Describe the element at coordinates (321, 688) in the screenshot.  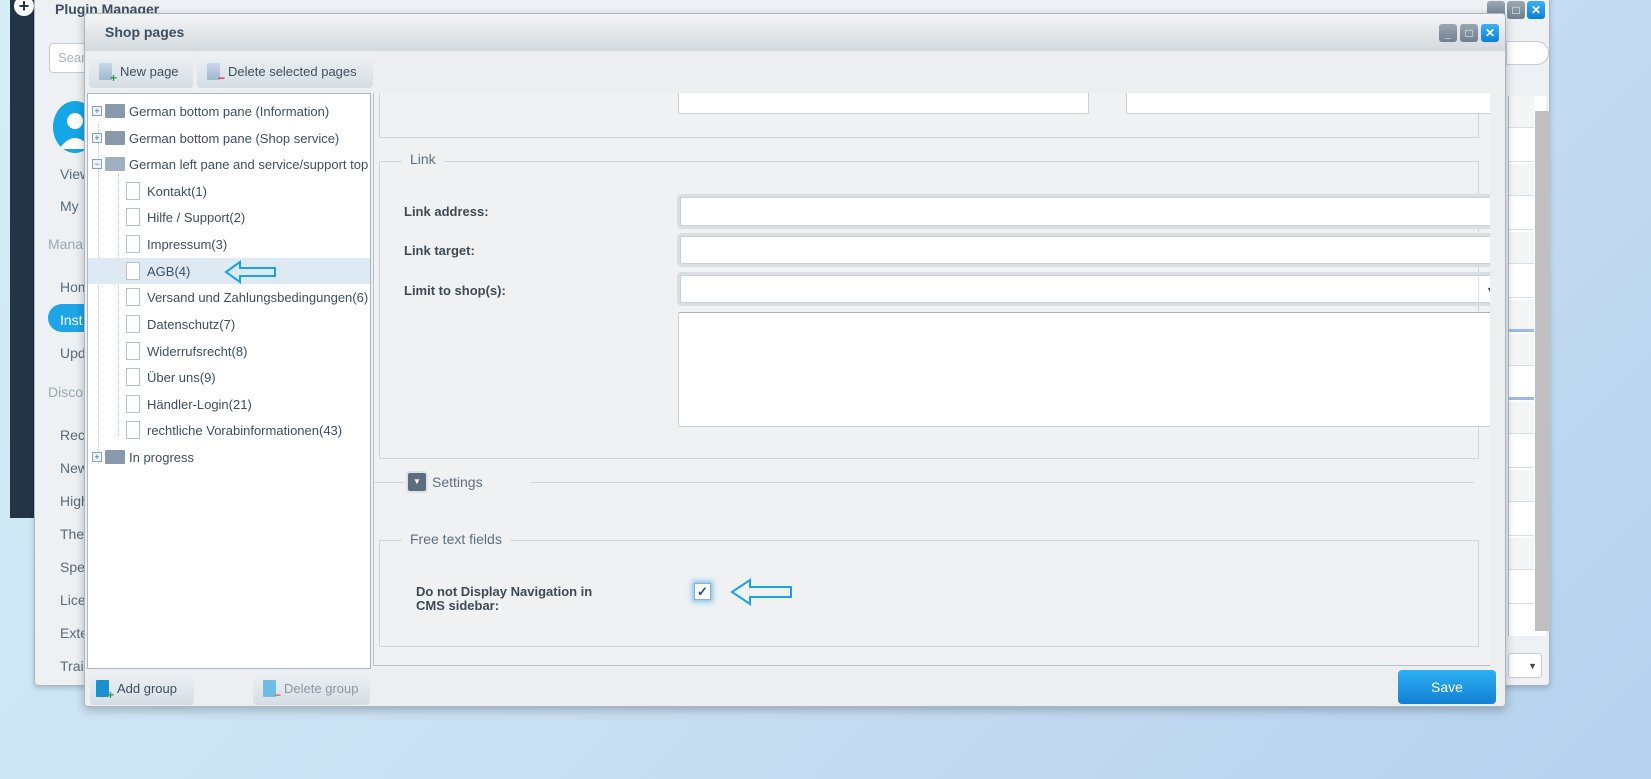
I see `delete-group-label: Delete group` at that location.